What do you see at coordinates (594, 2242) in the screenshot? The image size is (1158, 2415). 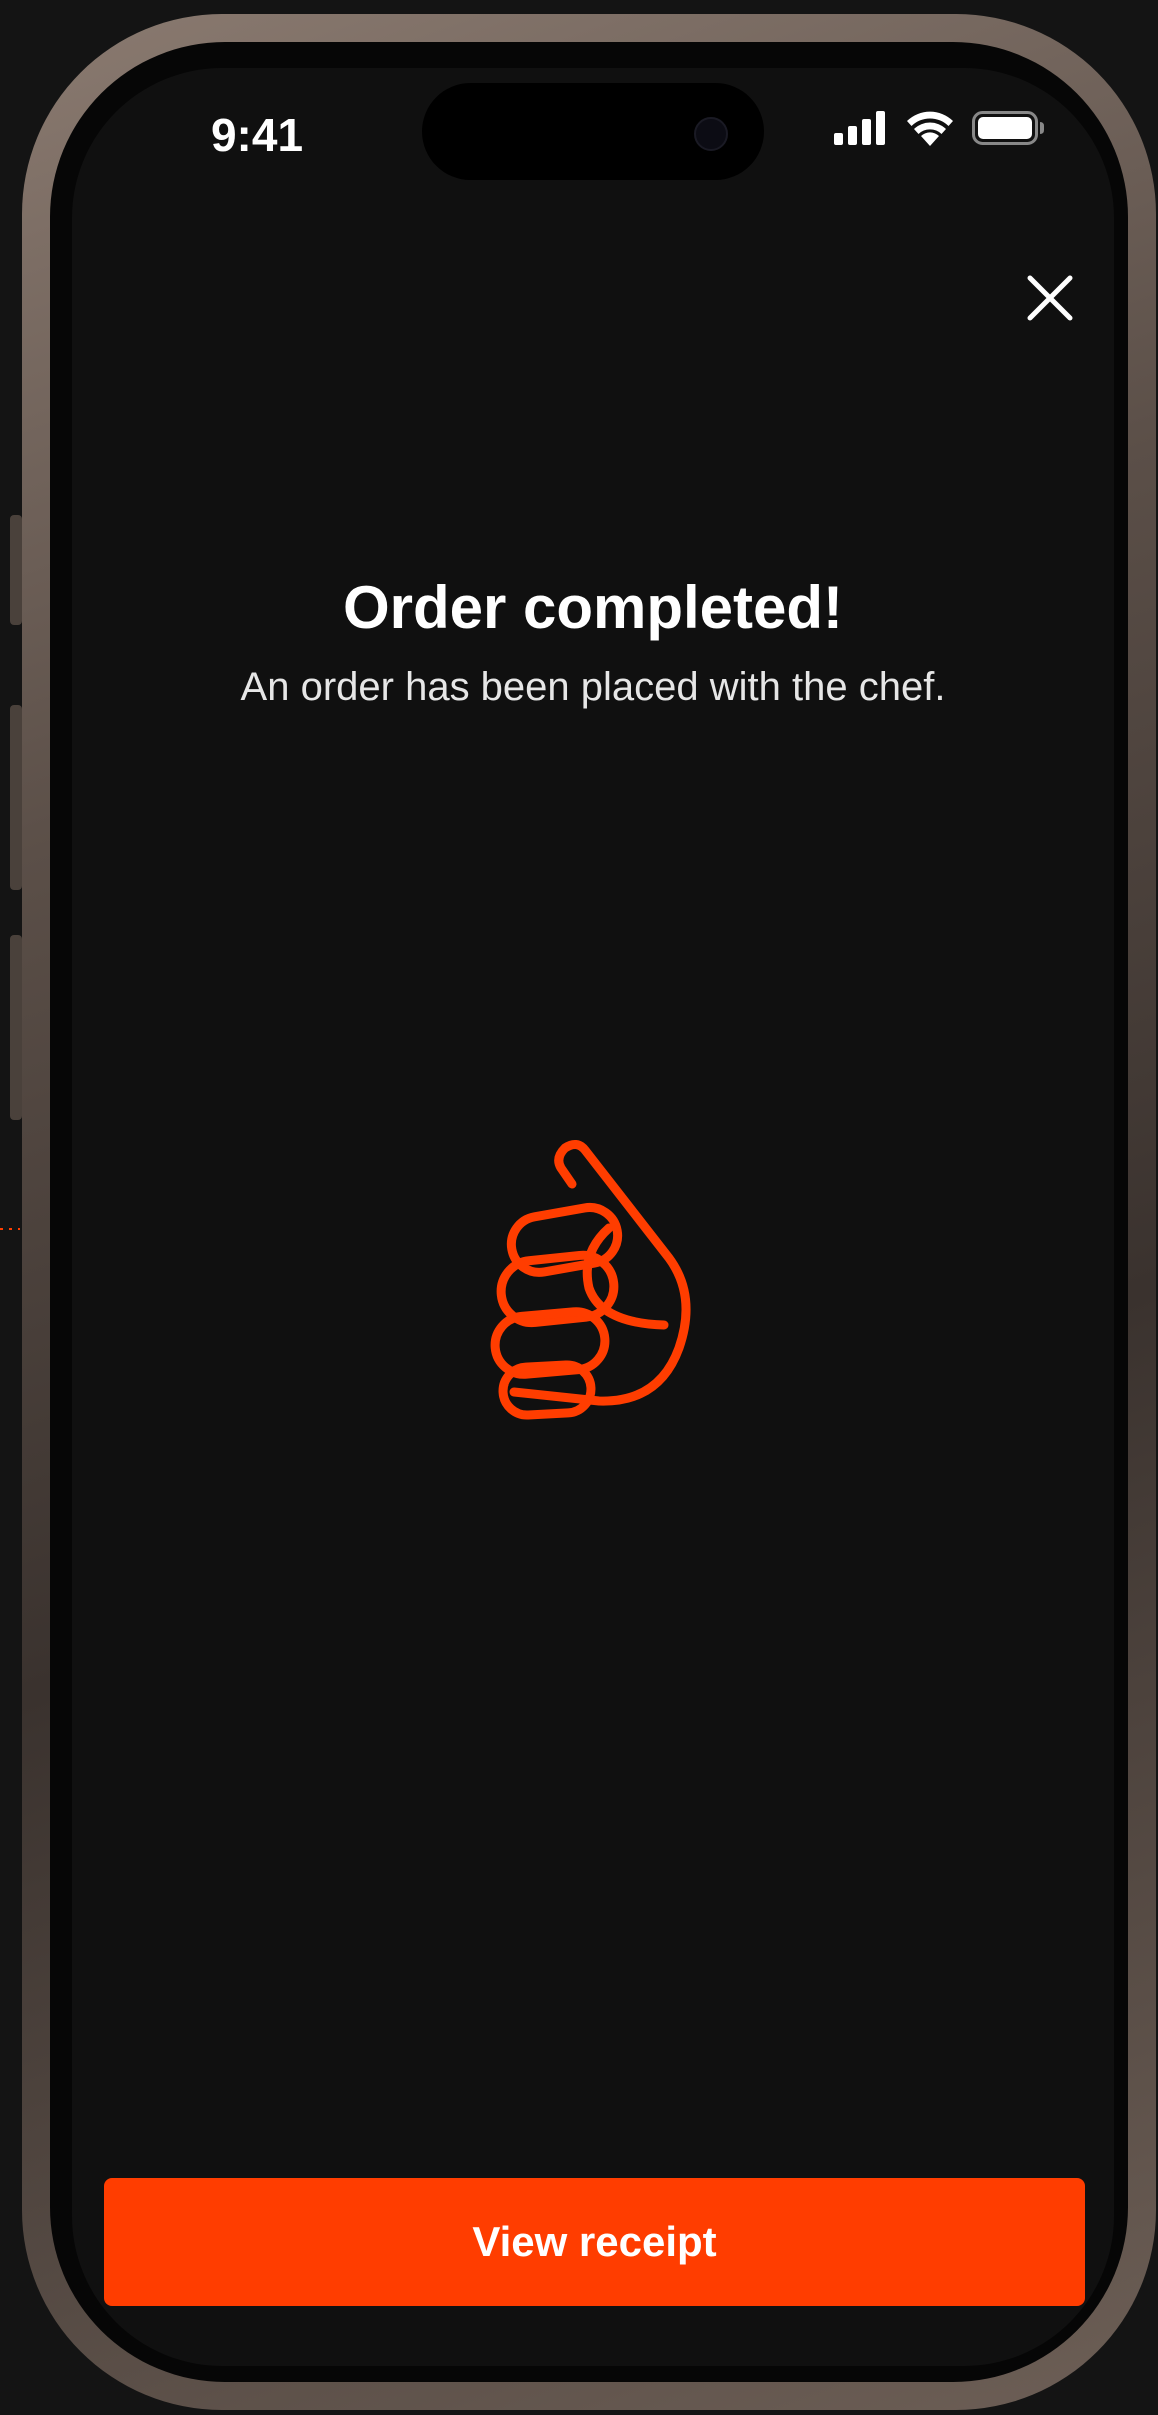 I see `view-receipt-button: View receipt` at bounding box center [594, 2242].